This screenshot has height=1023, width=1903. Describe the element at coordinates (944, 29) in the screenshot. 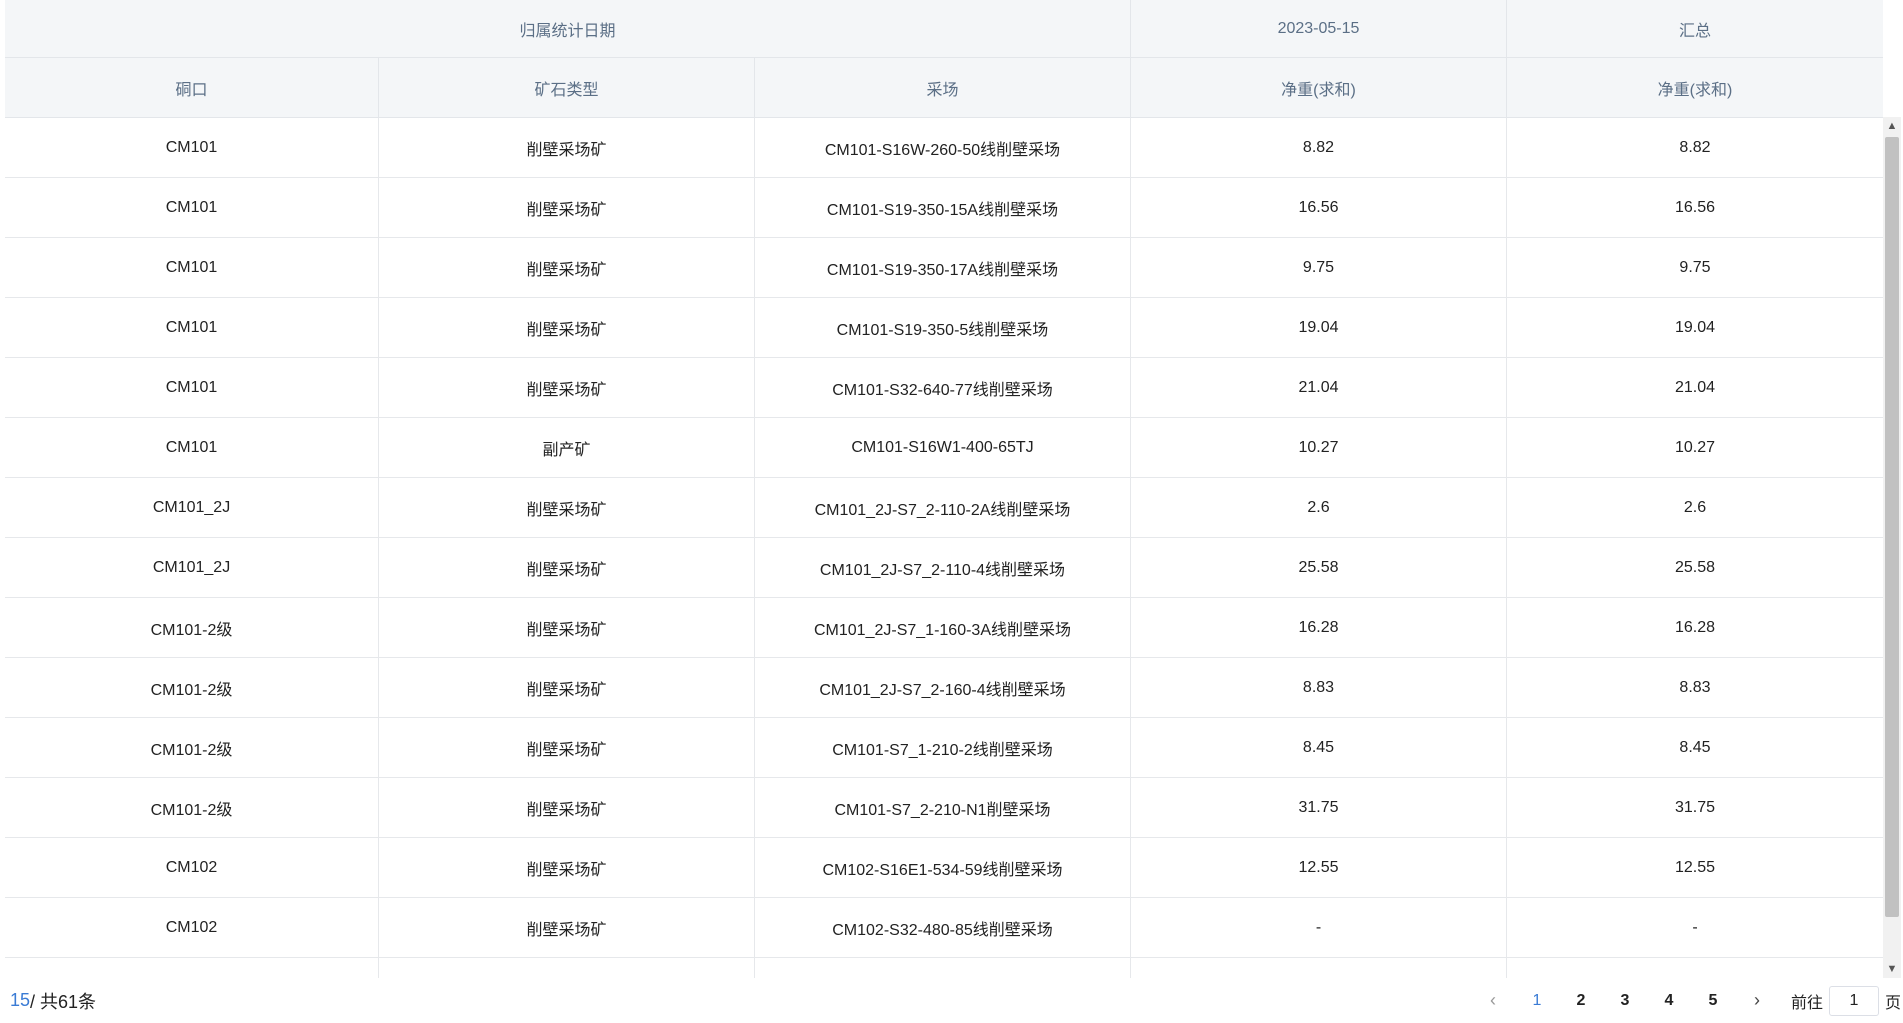

I see `header-row-group: 归属统计日期 2023-05-15 汇总` at that location.